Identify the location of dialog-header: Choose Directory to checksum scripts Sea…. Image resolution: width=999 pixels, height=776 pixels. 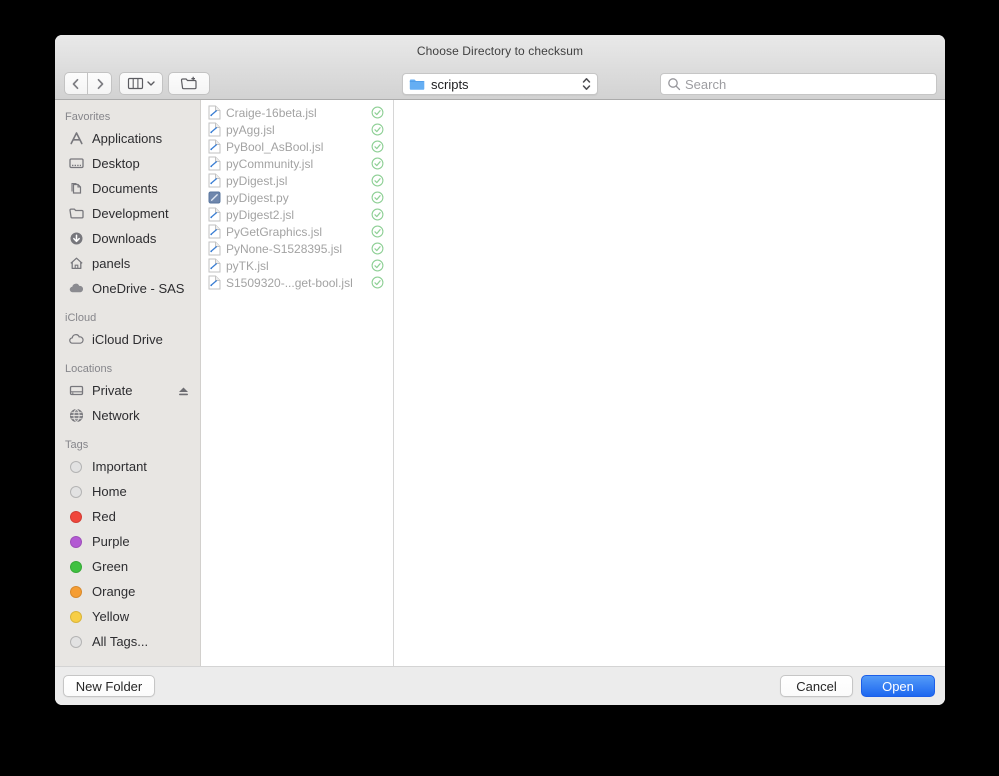
(500, 67).